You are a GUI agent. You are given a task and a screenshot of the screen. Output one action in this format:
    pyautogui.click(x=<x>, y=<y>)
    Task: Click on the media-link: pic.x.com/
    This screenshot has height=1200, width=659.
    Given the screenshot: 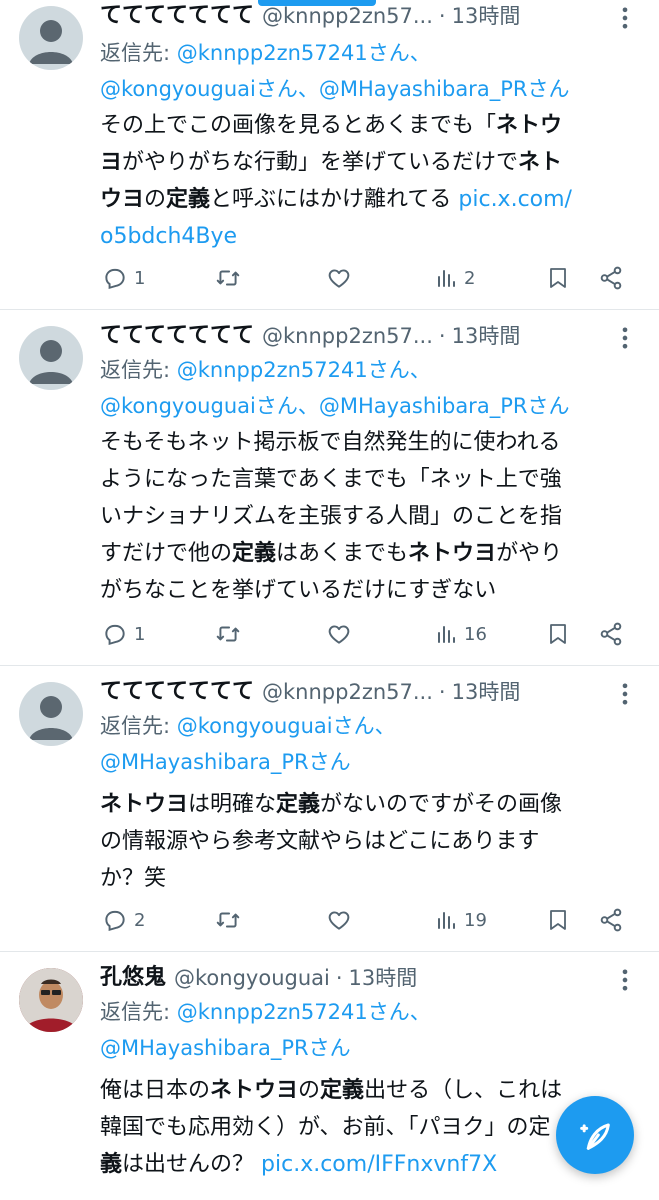 What is the action you would take?
    pyautogui.click(x=515, y=199)
    